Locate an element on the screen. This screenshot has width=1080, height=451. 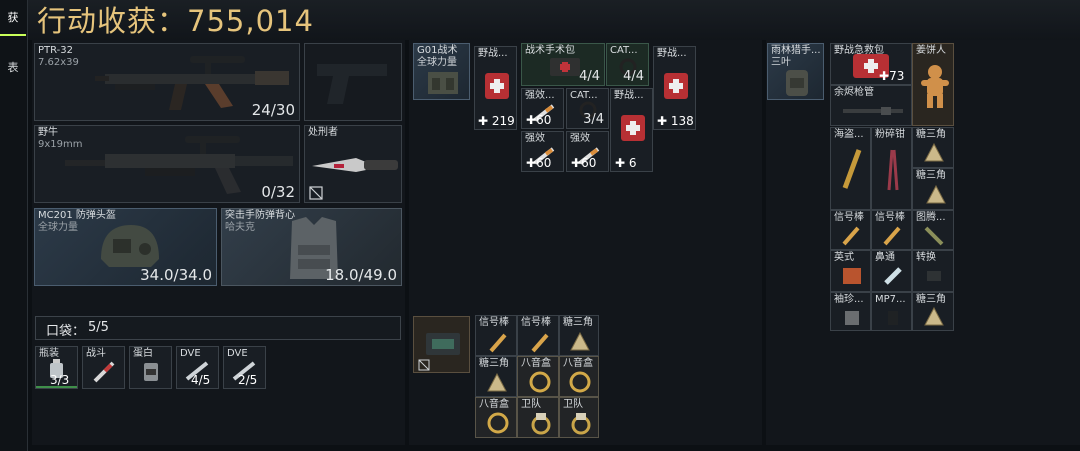
pocket-count: 5/5 is located at coordinates (98, 327).